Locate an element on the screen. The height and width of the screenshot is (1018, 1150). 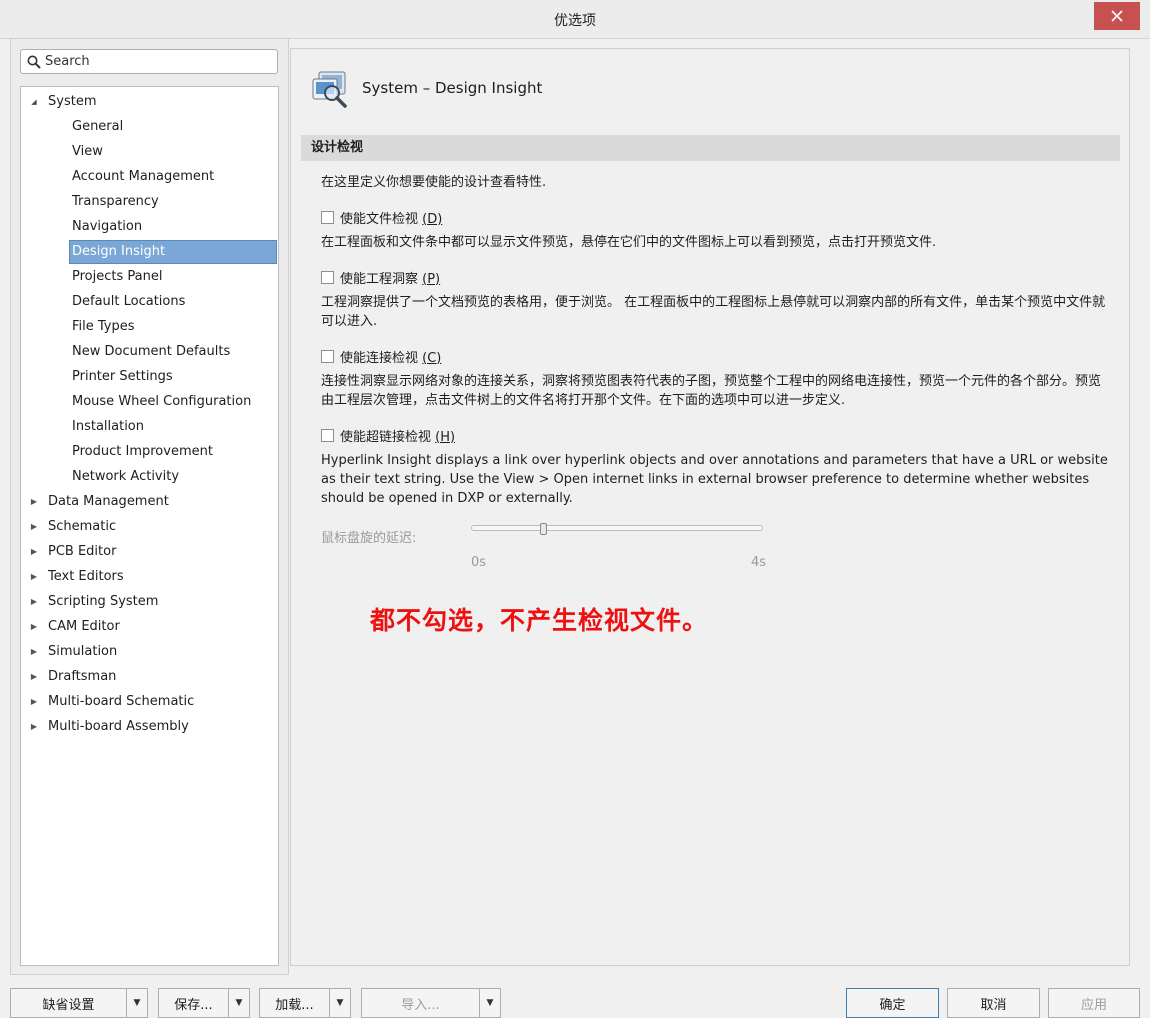
load-button: 加载... ▼ is located at coordinates (305, 1003).